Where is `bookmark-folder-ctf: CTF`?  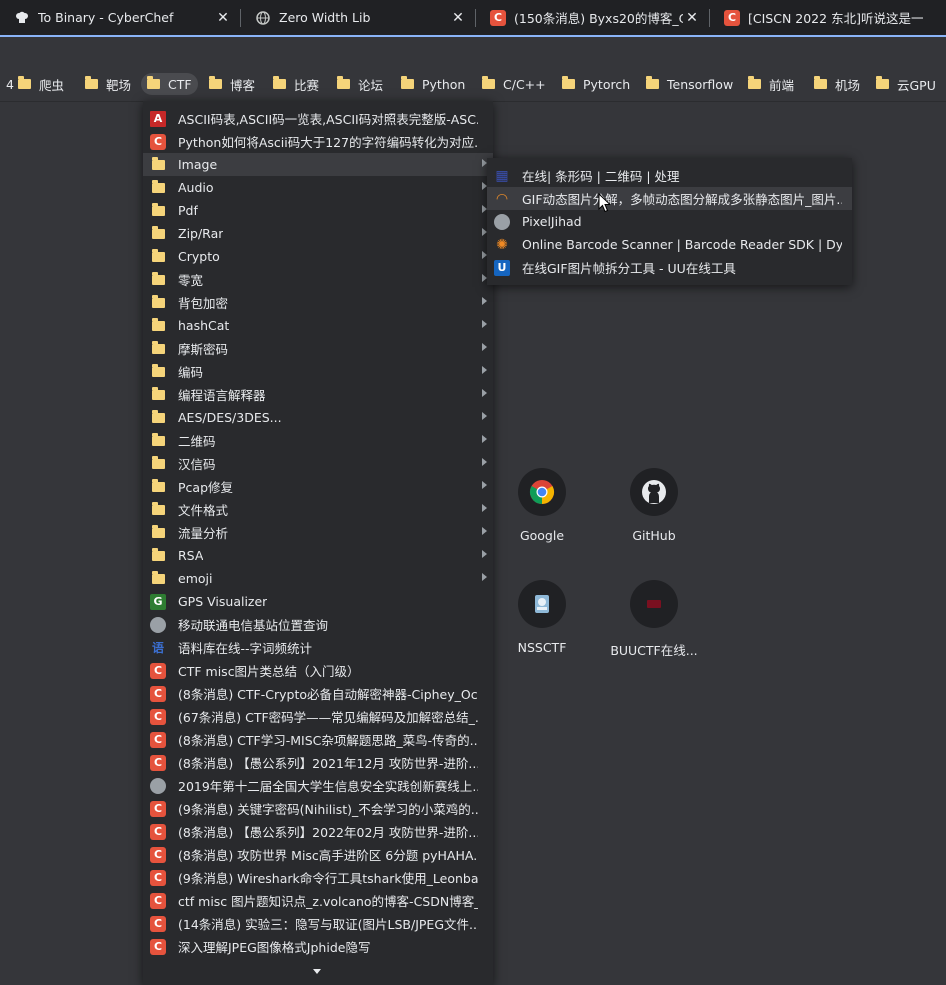
bookmark-folder-ctf: CTF is located at coordinates (169, 84).